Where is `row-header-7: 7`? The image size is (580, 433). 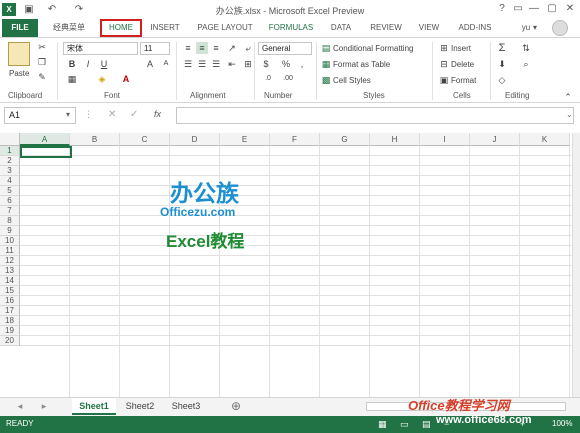 row-header-7: 7 is located at coordinates (10, 211).